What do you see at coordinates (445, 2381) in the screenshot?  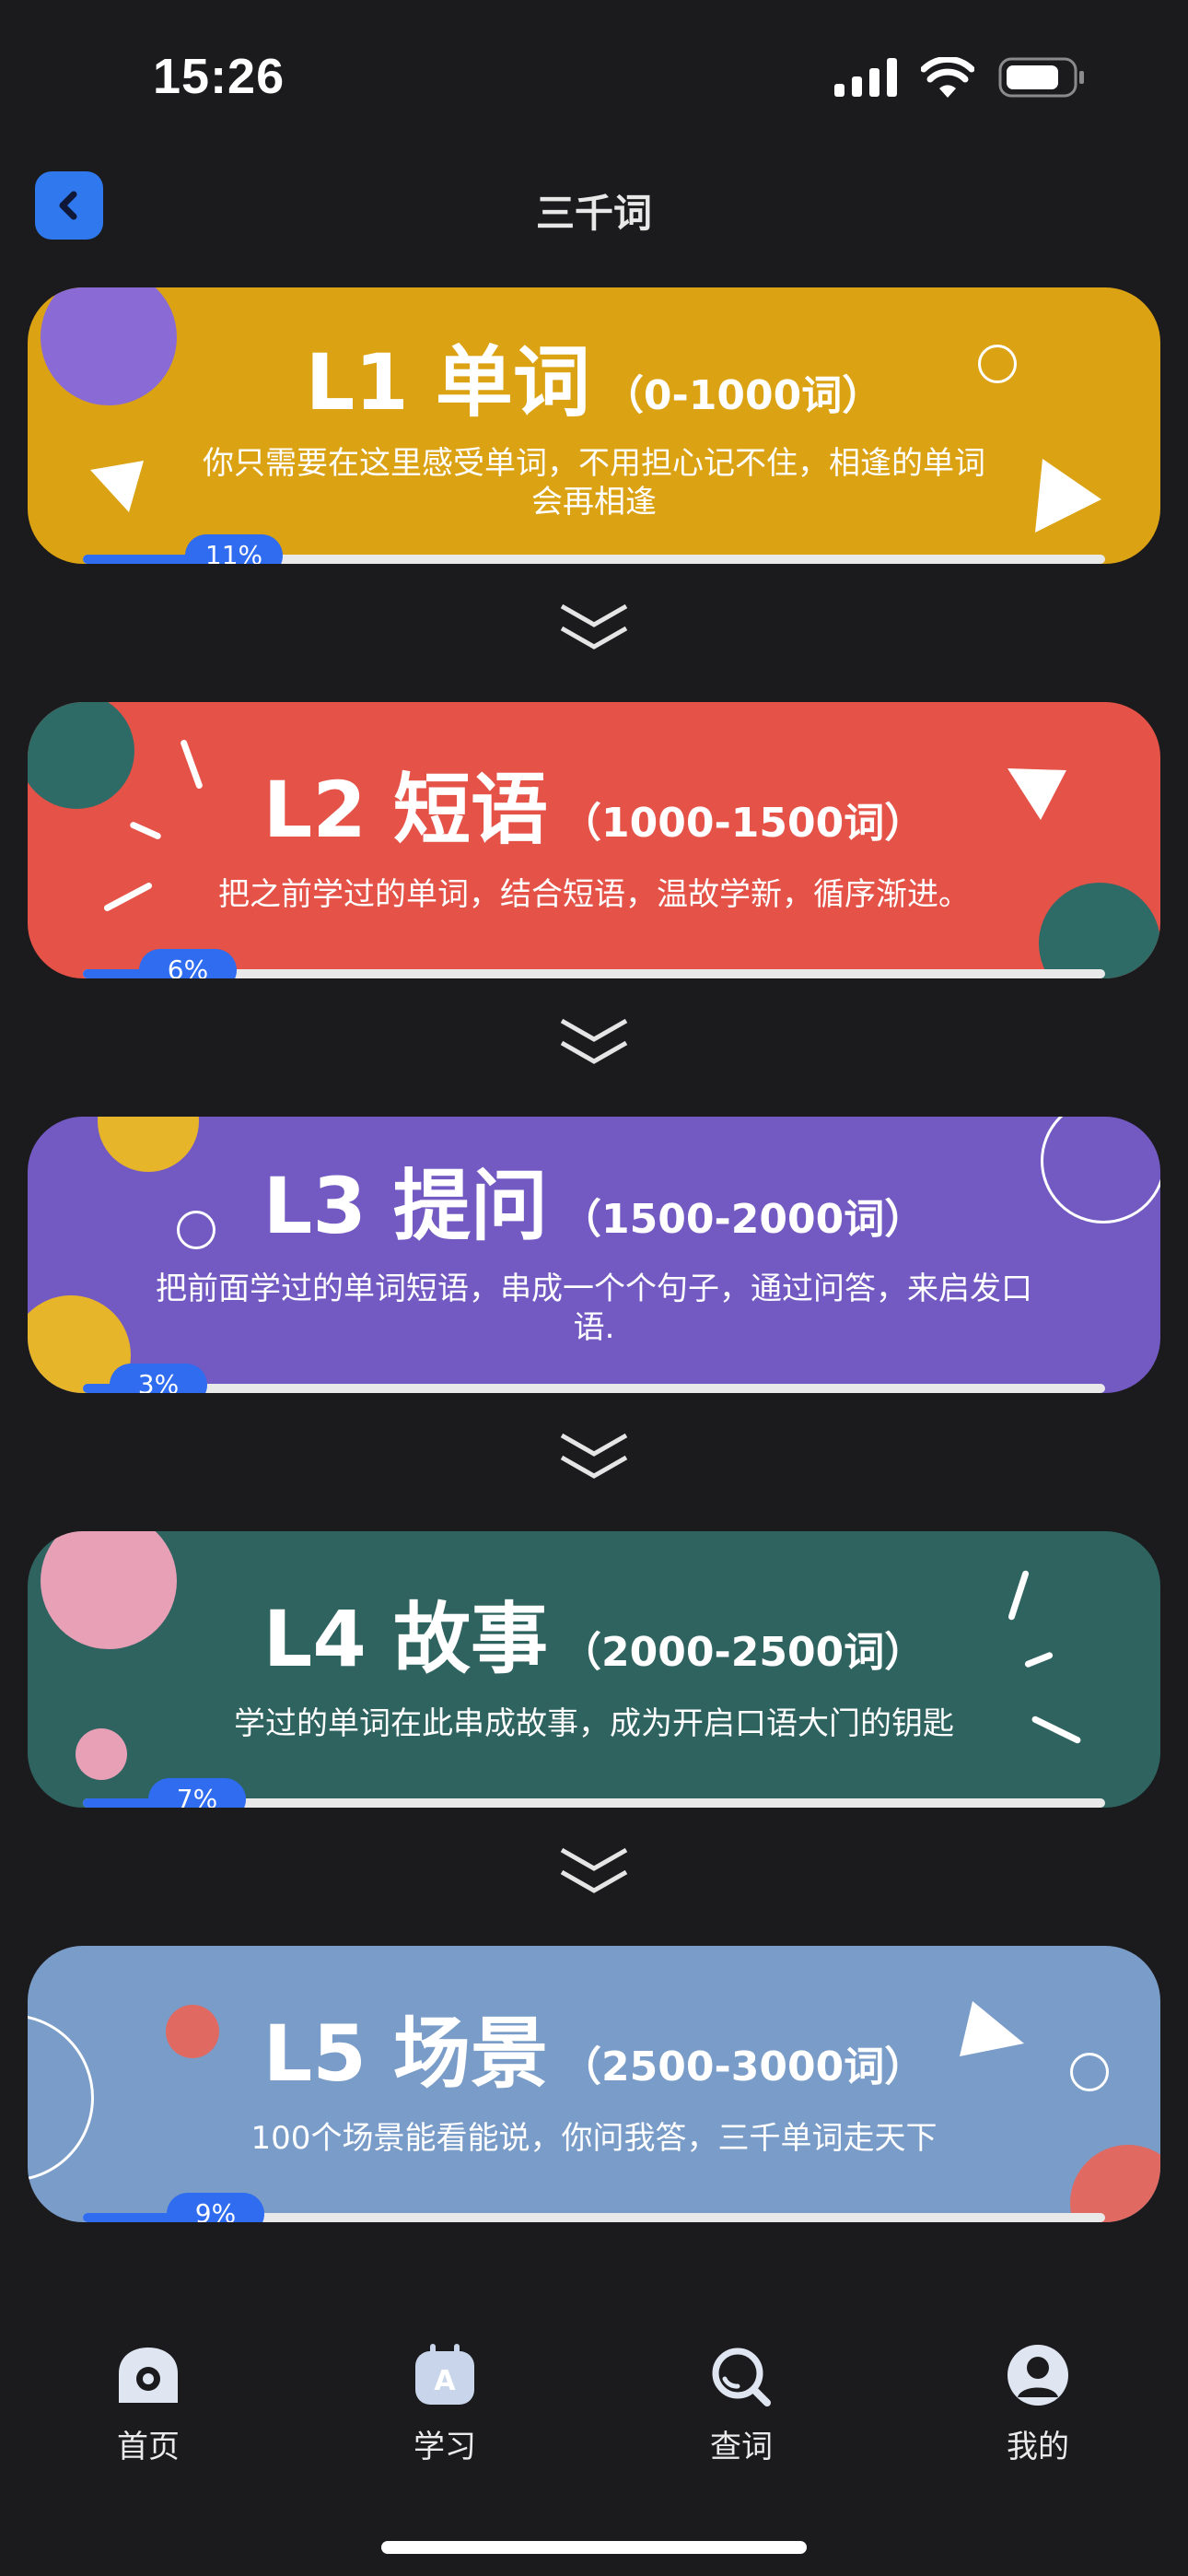 I see `svg-text: A` at bounding box center [445, 2381].